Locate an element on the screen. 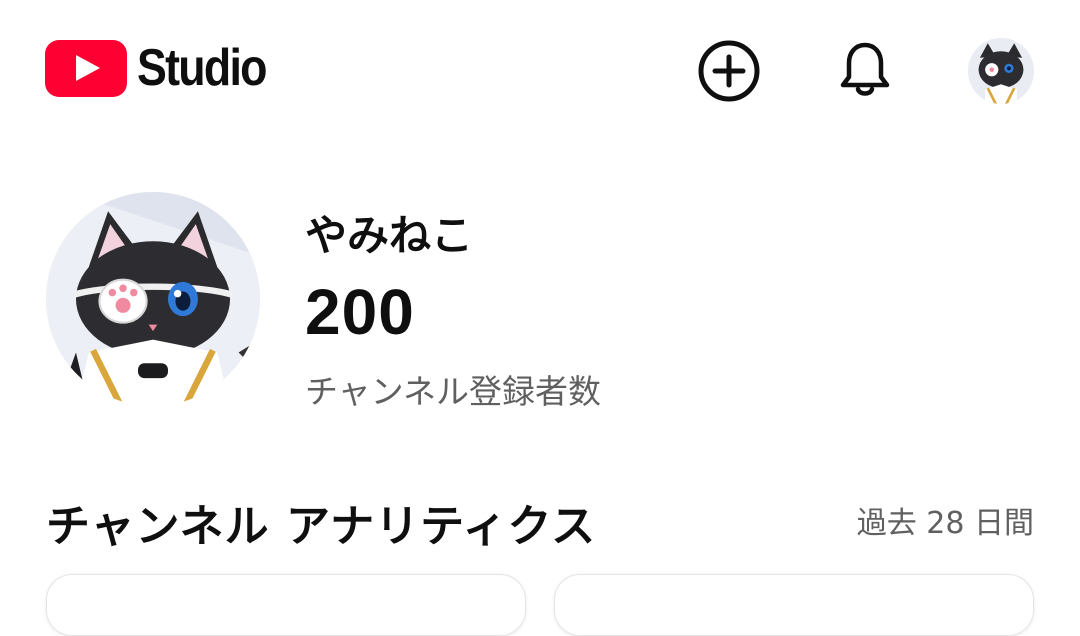  youtube-studio-logo: Studio is located at coordinates (166, 68).